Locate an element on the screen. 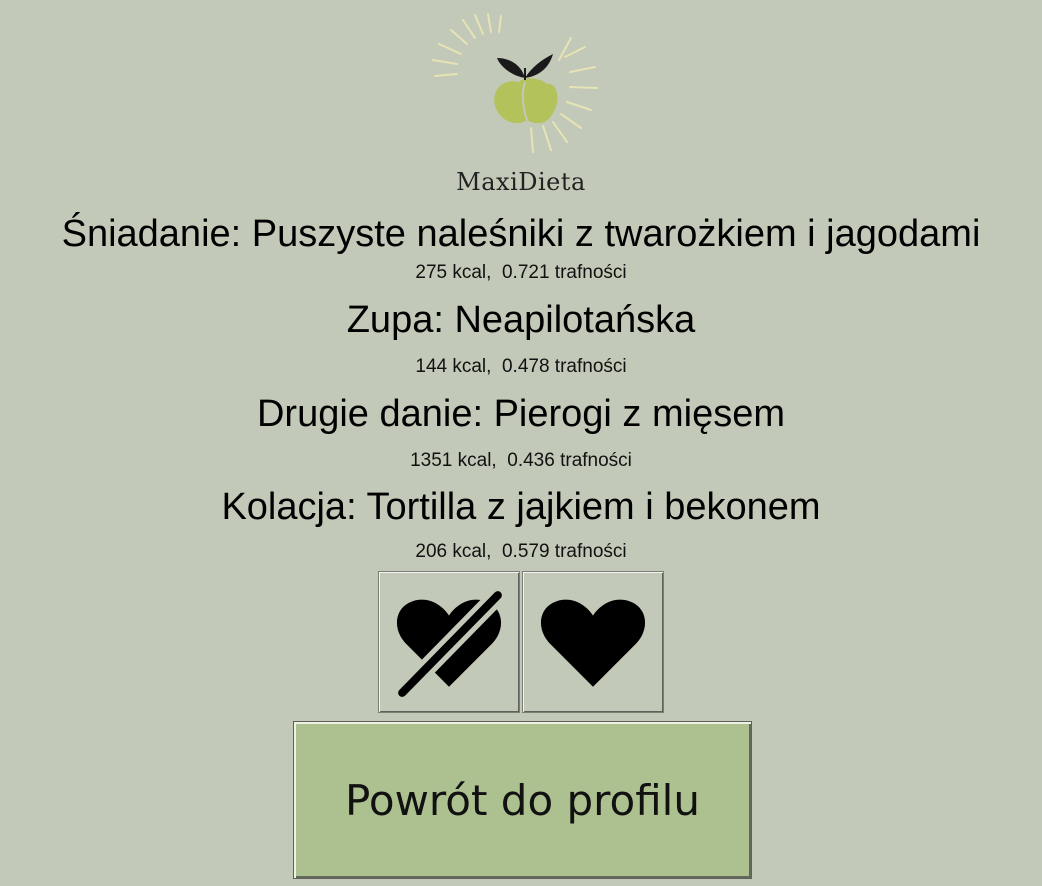 The image size is (1042, 886). app-brand: MaxiDieta is located at coordinates (521, 182).